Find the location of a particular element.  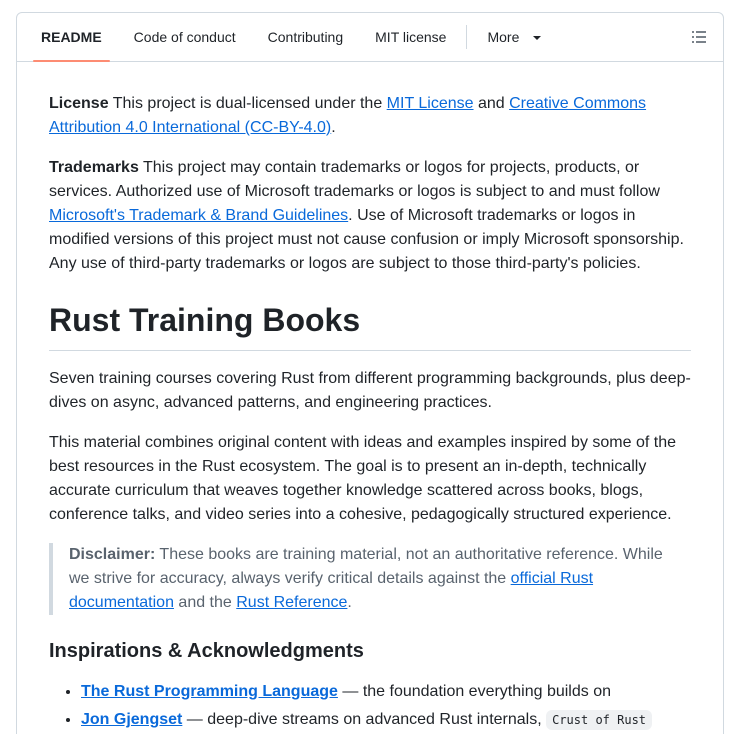

jon-gjengset-link: Jon Gjengset is located at coordinates (131, 719).